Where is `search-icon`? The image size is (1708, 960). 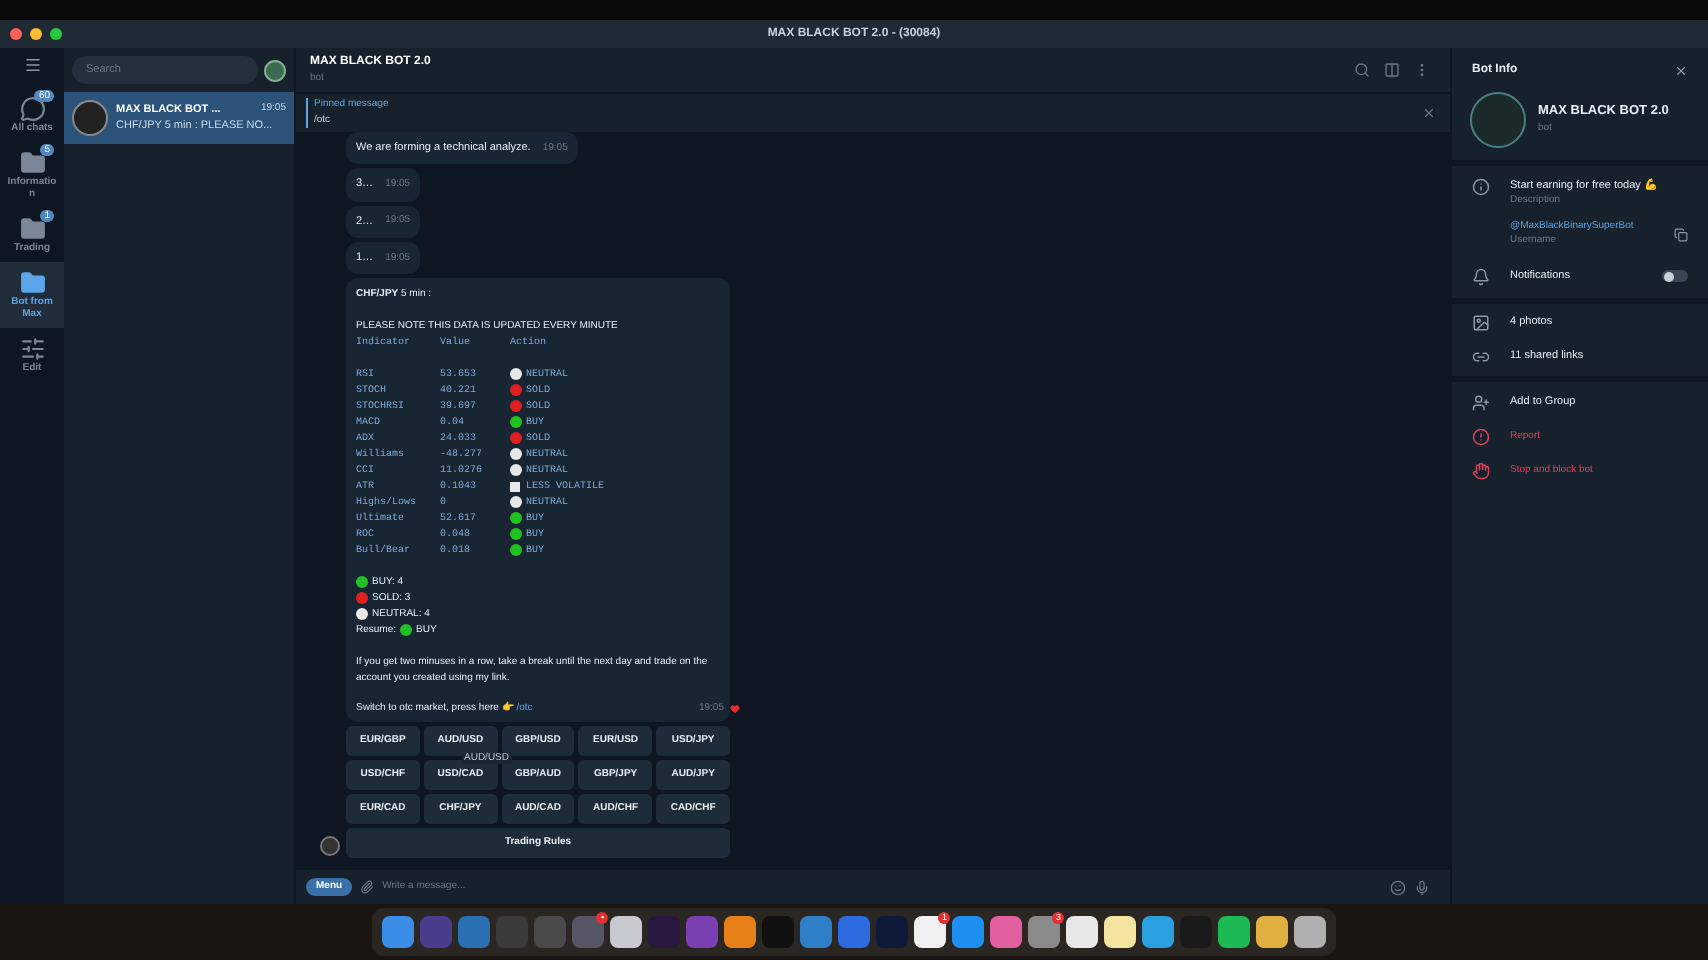 search-icon is located at coordinates (1362, 70).